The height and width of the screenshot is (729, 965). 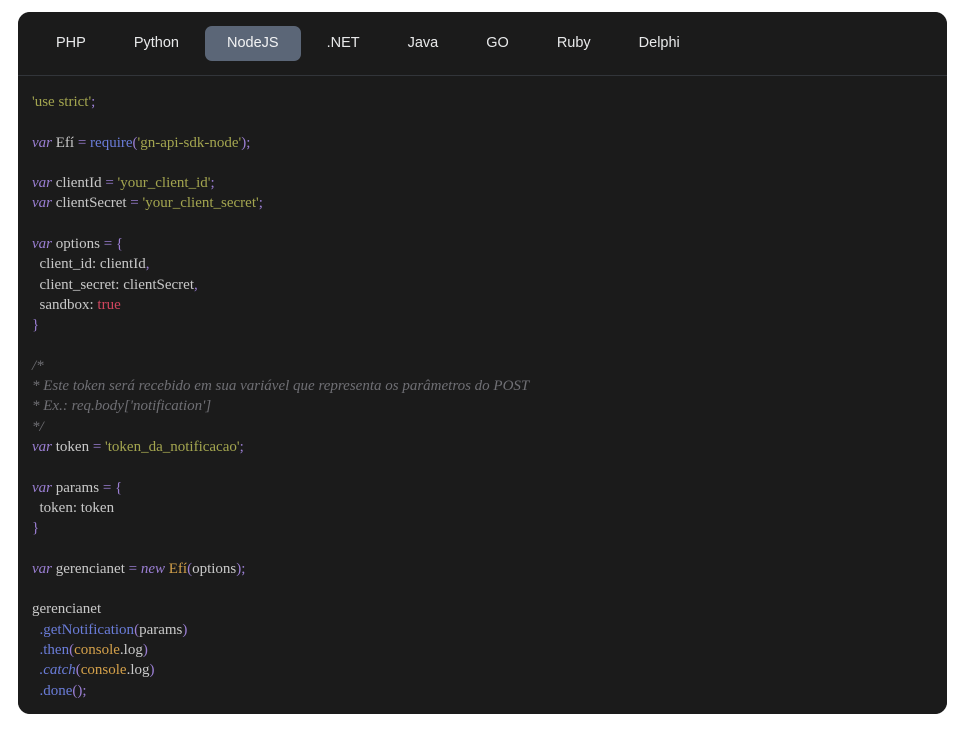 I want to click on tab-php: PHP, so click(x=71, y=43).